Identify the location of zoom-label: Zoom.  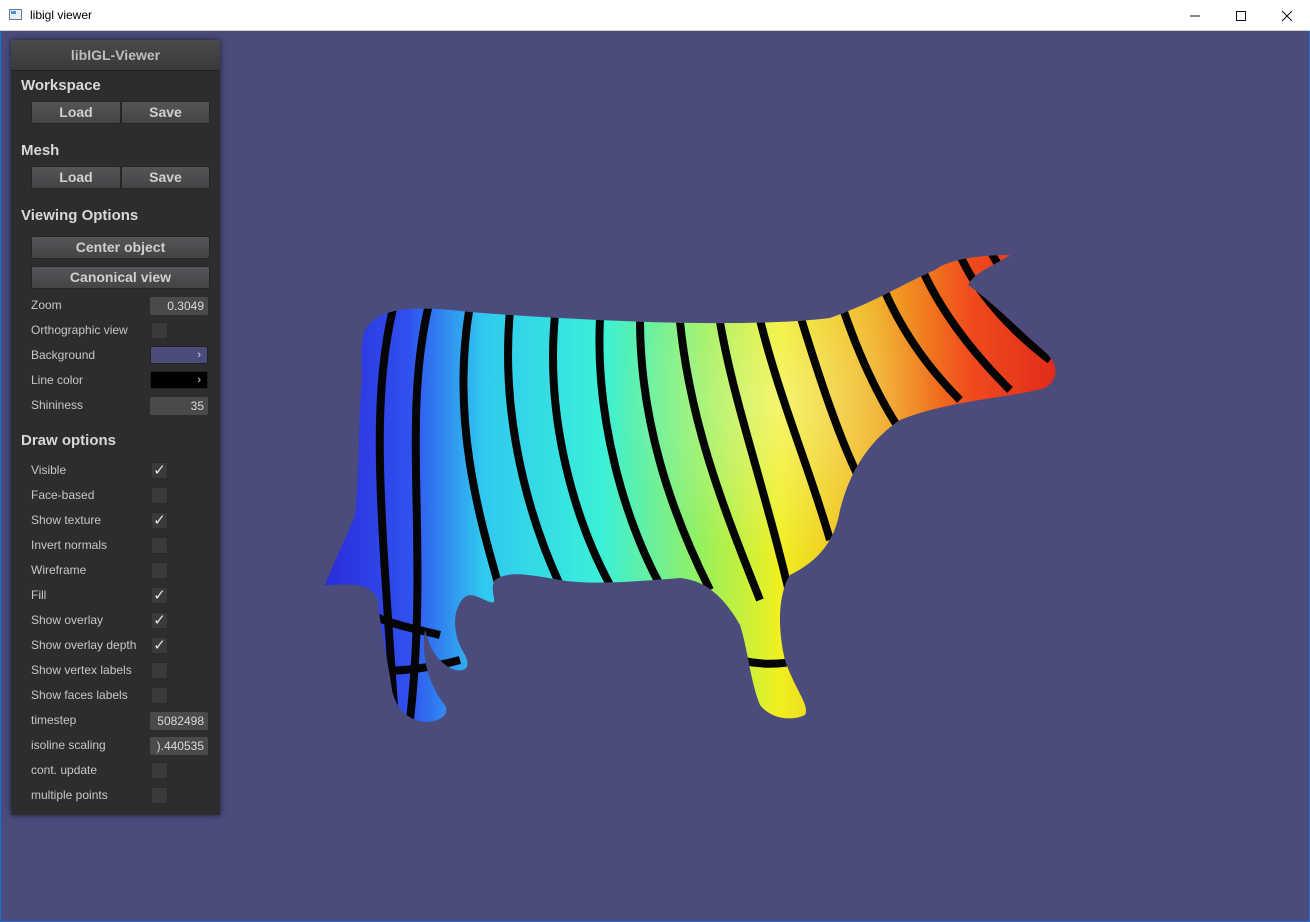
(46, 305).